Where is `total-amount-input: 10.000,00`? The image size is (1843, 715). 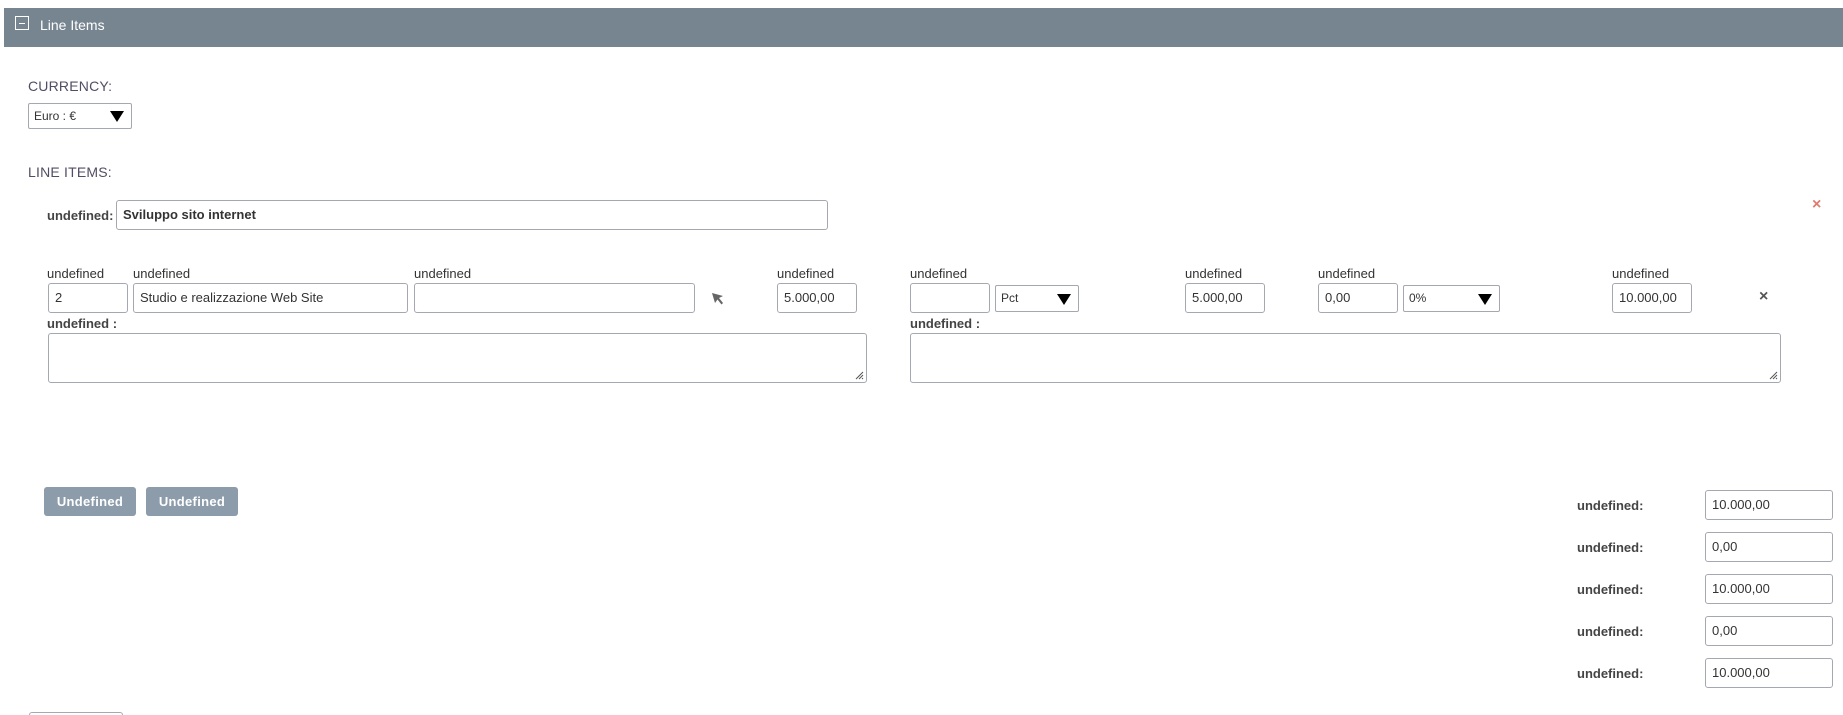
total-amount-input: 10.000,00 is located at coordinates (1769, 505).